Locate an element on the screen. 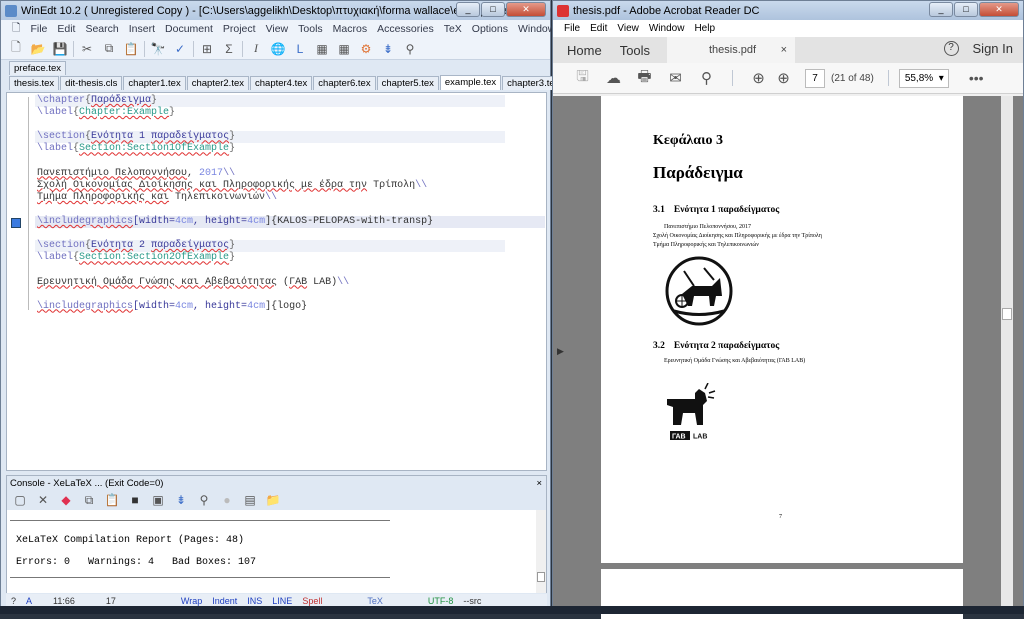 The width and height of the screenshot is (1024, 619). status-item: LINE is located at coordinates (282, 601).